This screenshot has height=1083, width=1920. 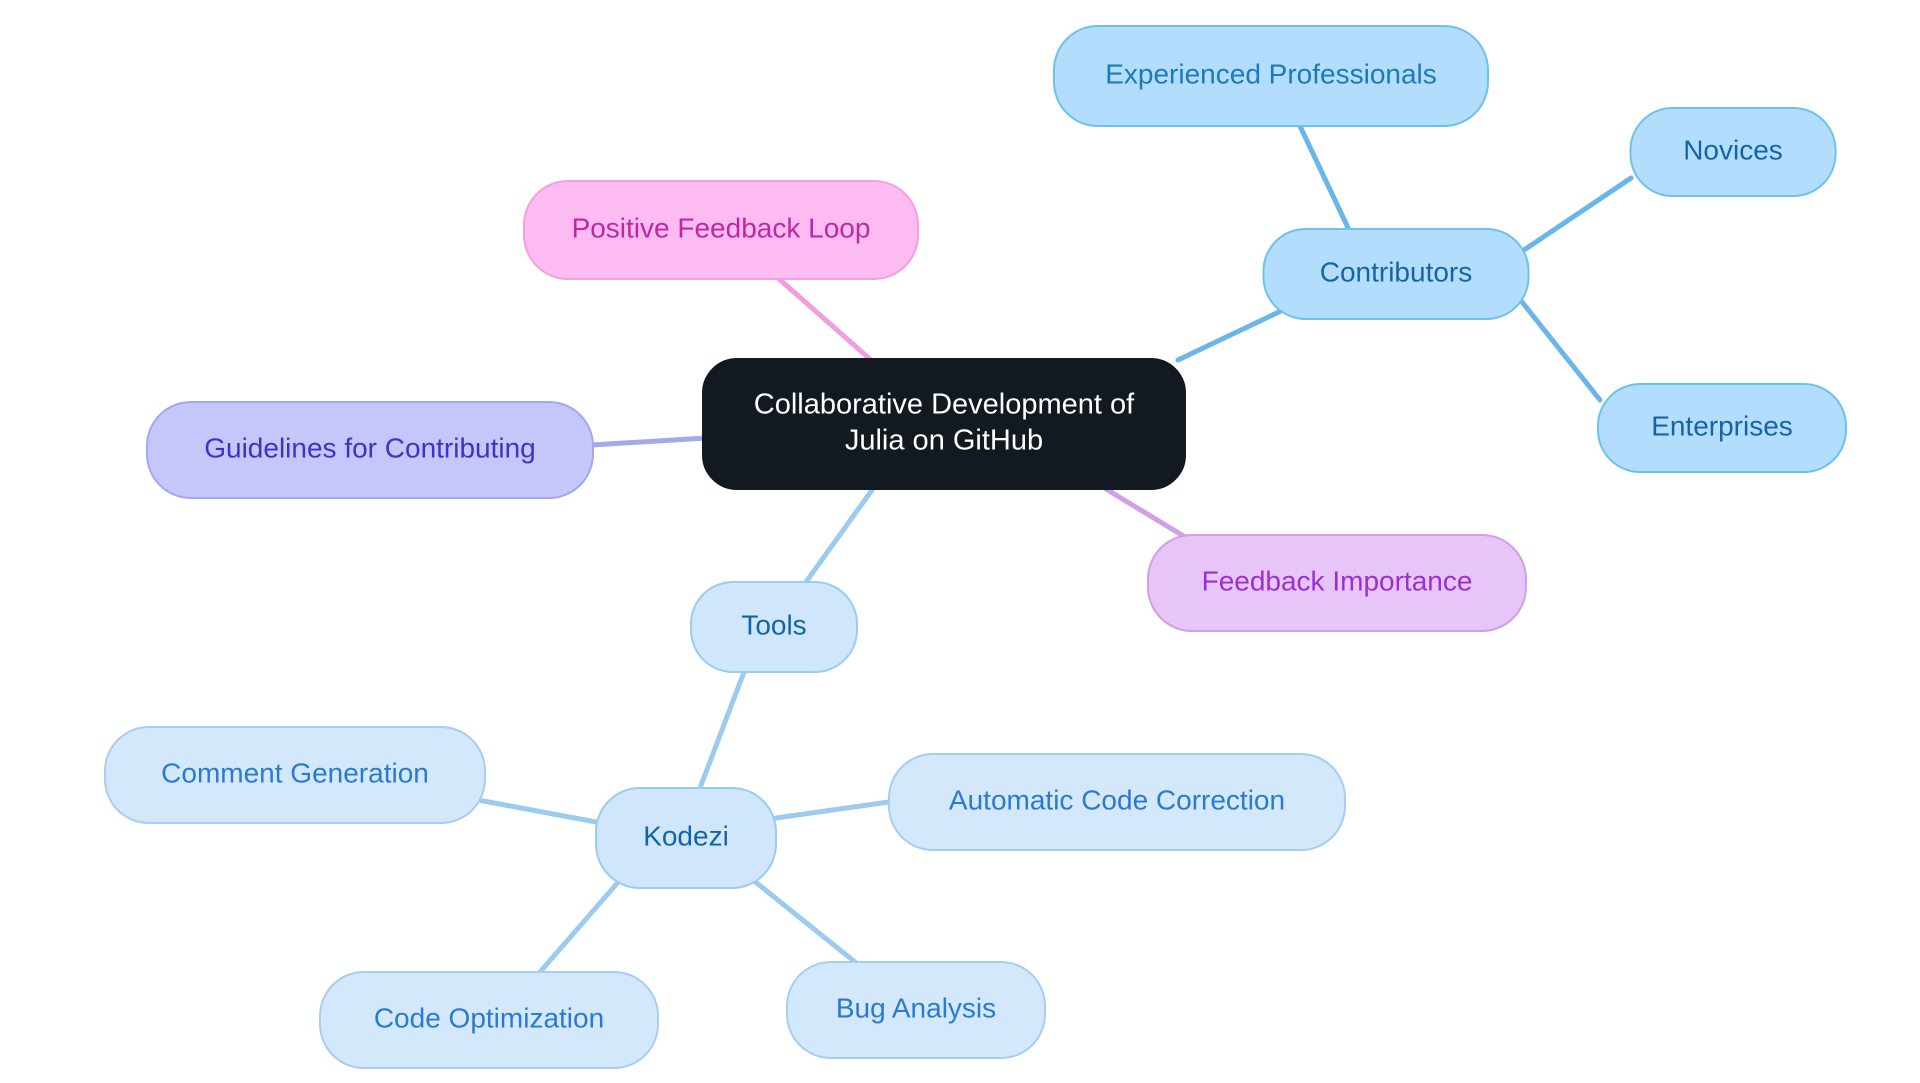 I want to click on edge-kodezi-bug-analysis, so click(x=801, y=919).